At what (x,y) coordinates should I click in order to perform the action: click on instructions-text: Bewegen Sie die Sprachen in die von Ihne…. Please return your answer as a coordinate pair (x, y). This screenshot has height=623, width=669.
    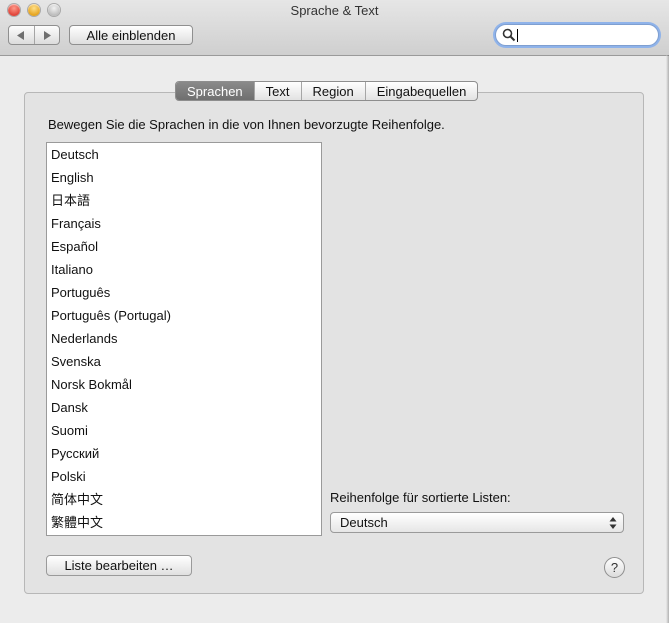
    Looking at the image, I should click on (246, 124).